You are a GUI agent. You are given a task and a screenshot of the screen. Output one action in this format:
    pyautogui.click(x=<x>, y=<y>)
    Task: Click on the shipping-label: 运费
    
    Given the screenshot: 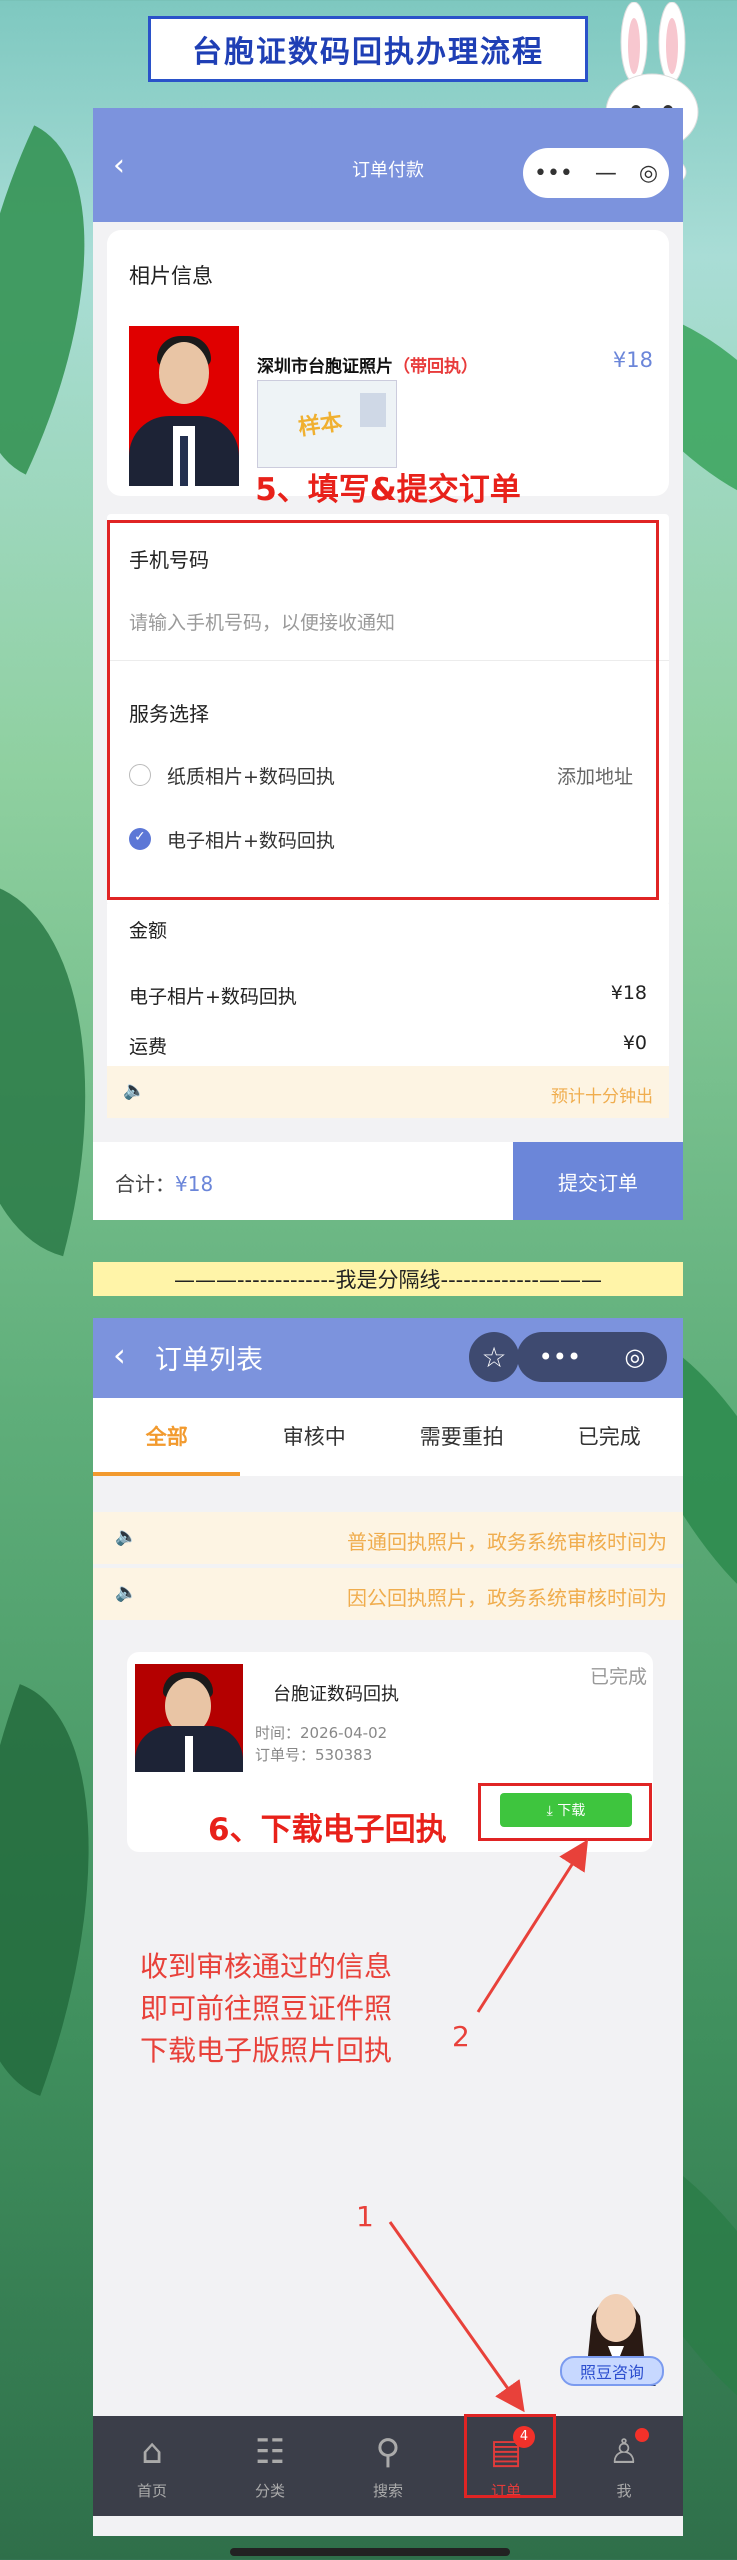 What is the action you would take?
    pyautogui.click(x=148, y=1047)
    